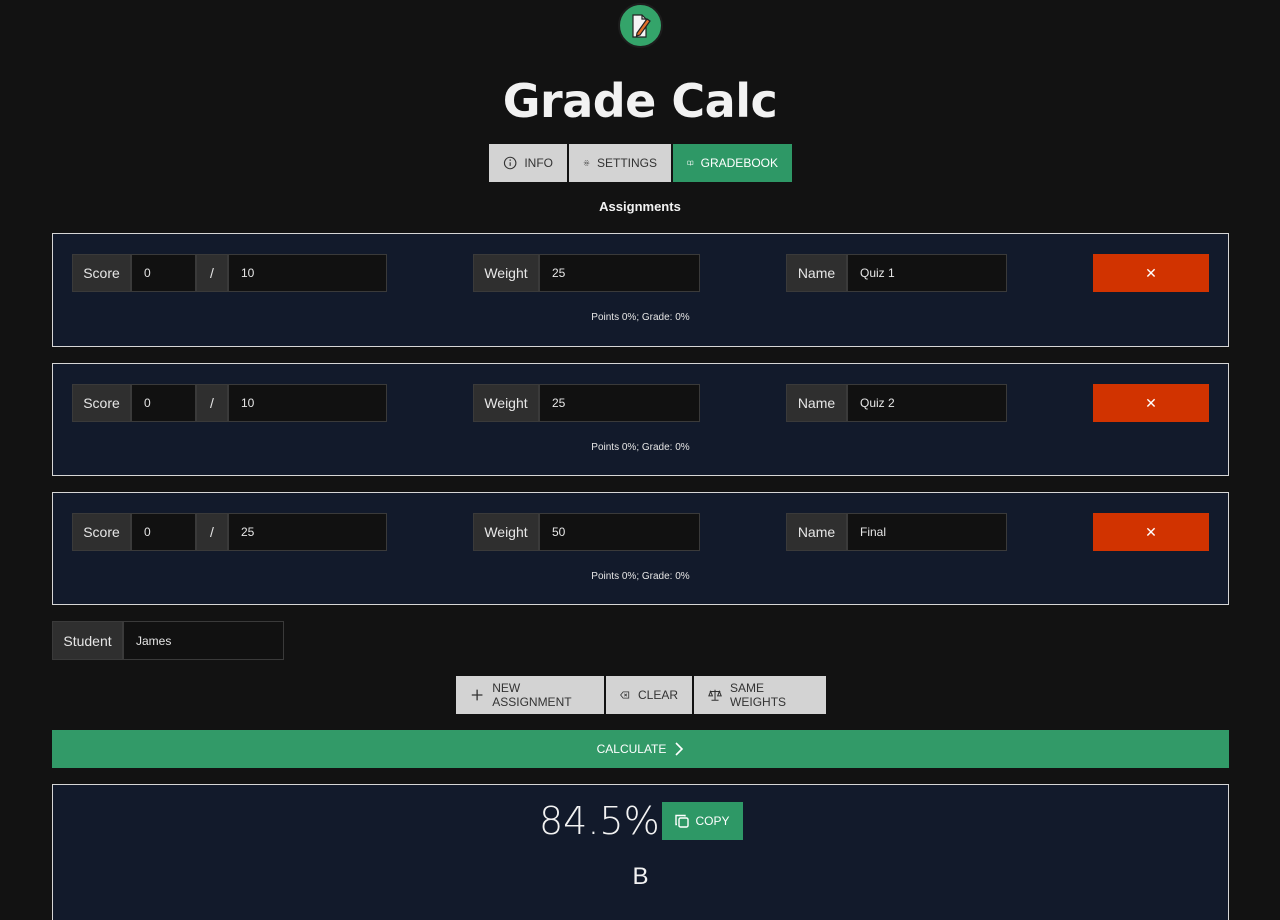 This screenshot has width=1280, height=920. I want to click on name-group: Name Quiz 2, so click(896, 403).